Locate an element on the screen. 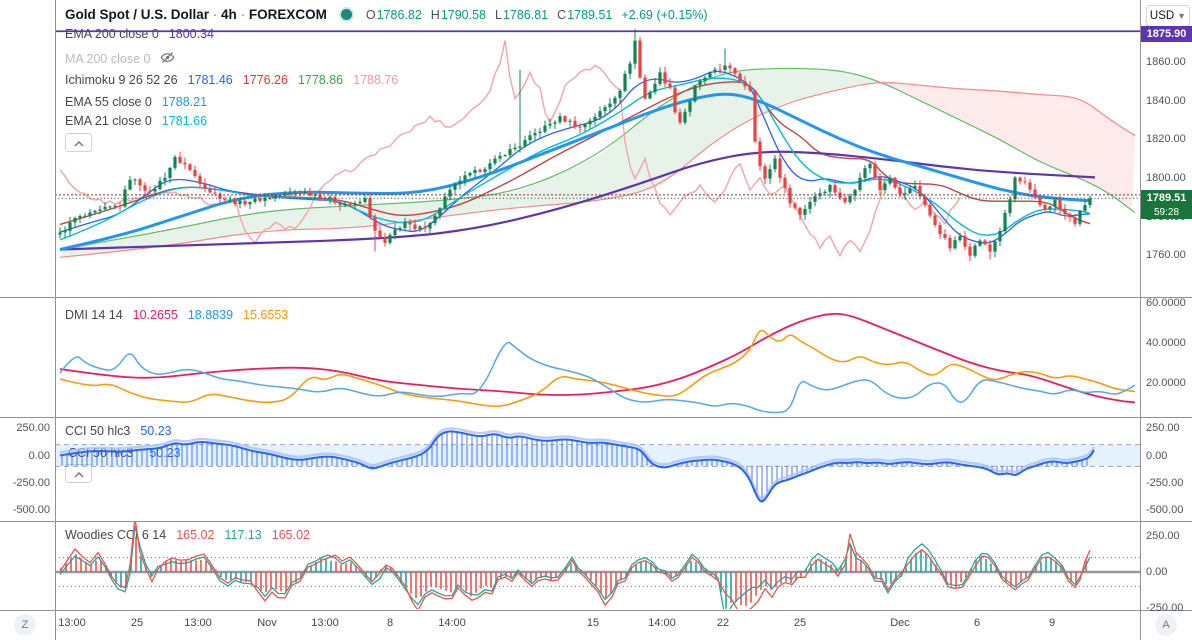  market-status-icon is located at coordinates (346, 14).